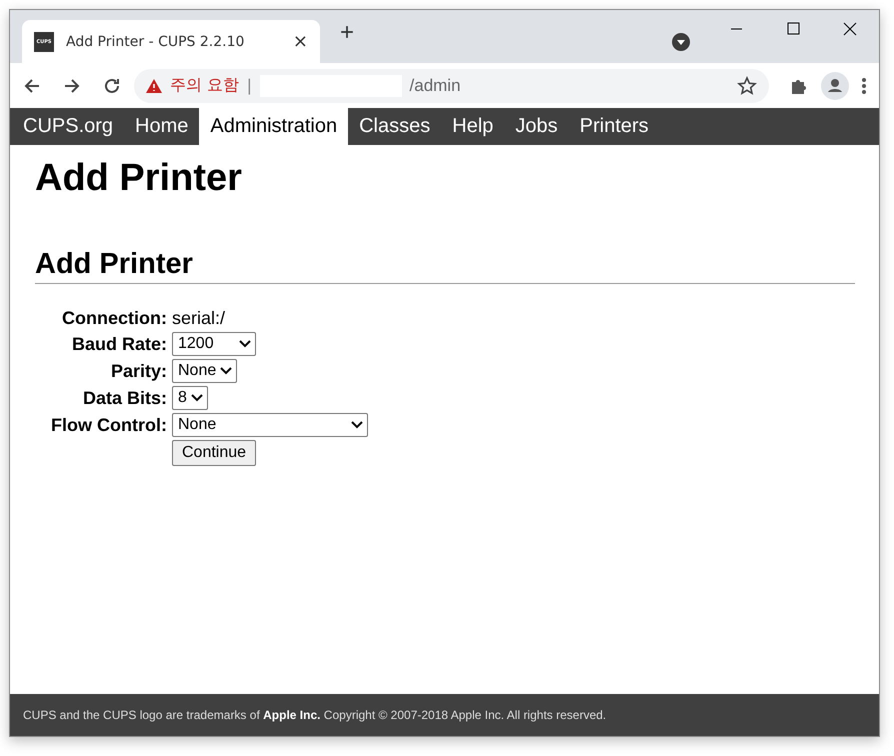  Describe the element at coordinates (864, 85) in the screenshot. I see `menu-icon` at that location.